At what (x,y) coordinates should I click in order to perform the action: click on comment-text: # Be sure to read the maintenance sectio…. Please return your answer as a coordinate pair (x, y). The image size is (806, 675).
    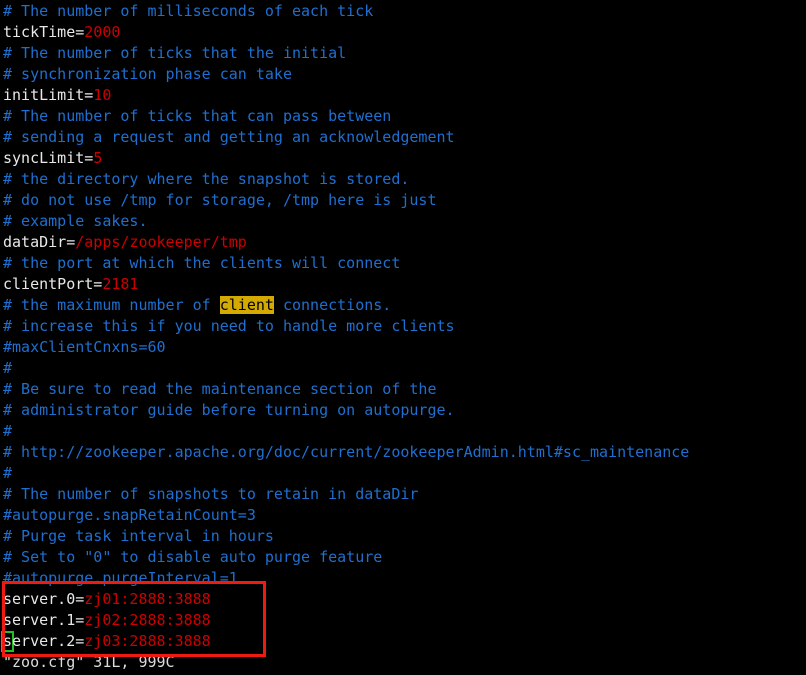
    Looking at the image, I should click on (220, 389).